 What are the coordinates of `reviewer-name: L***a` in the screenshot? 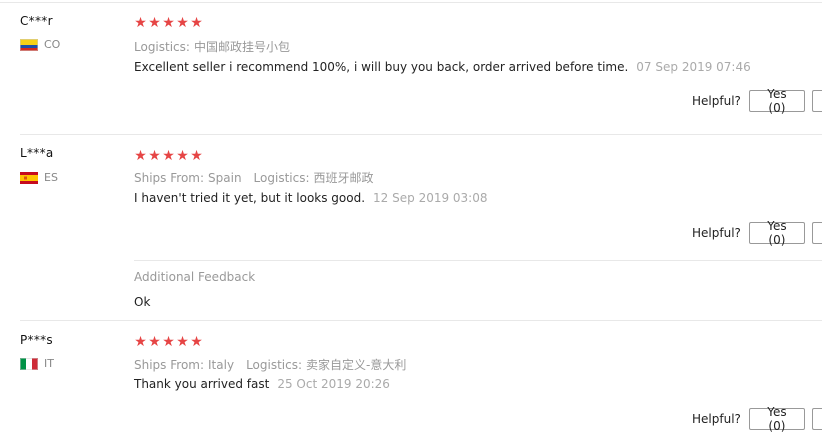 It's located at (37, 153).